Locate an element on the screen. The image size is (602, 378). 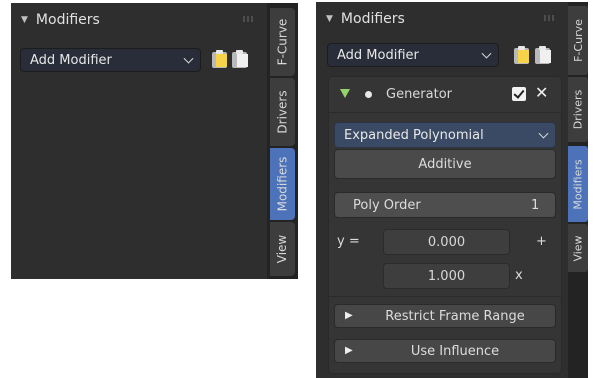
poly-order-value: 1 is located at coordinates (535, 205).